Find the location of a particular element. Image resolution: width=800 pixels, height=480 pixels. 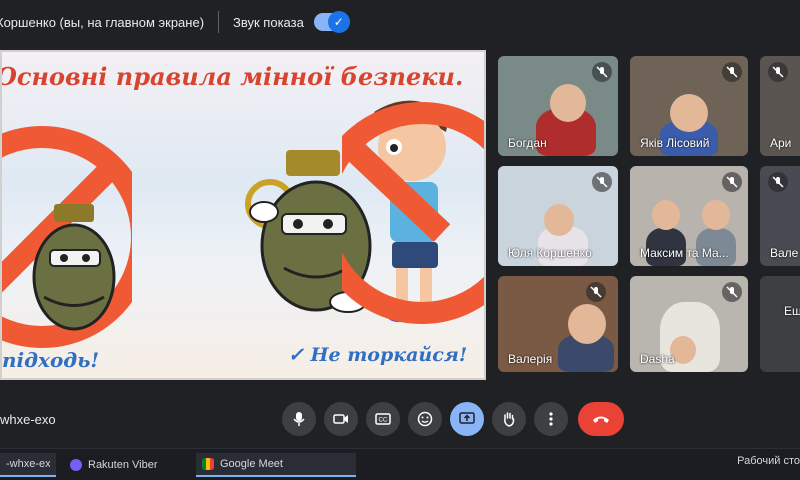

participant-name: Dasha is located at coordinates (657, 359).